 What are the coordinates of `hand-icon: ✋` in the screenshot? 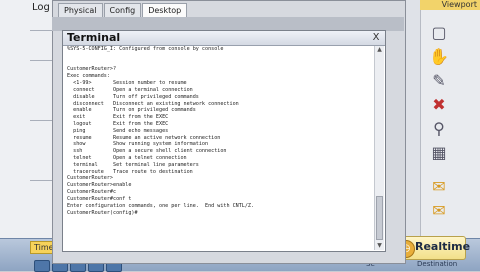 It's located at (439, 56).